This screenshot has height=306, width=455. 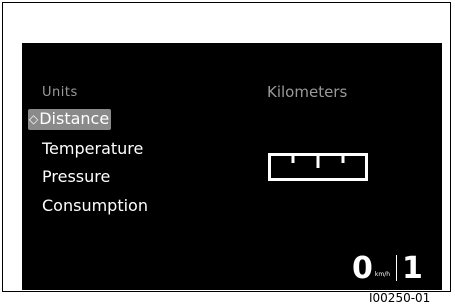 What do you see at coordinates (60, 92) in the screenshot?
I see `menu-heading: Units` at bounding box center [60, 92].